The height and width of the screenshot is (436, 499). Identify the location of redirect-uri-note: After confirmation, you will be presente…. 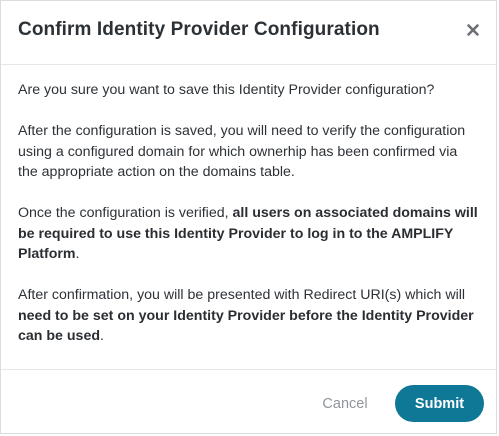
(249, 316).